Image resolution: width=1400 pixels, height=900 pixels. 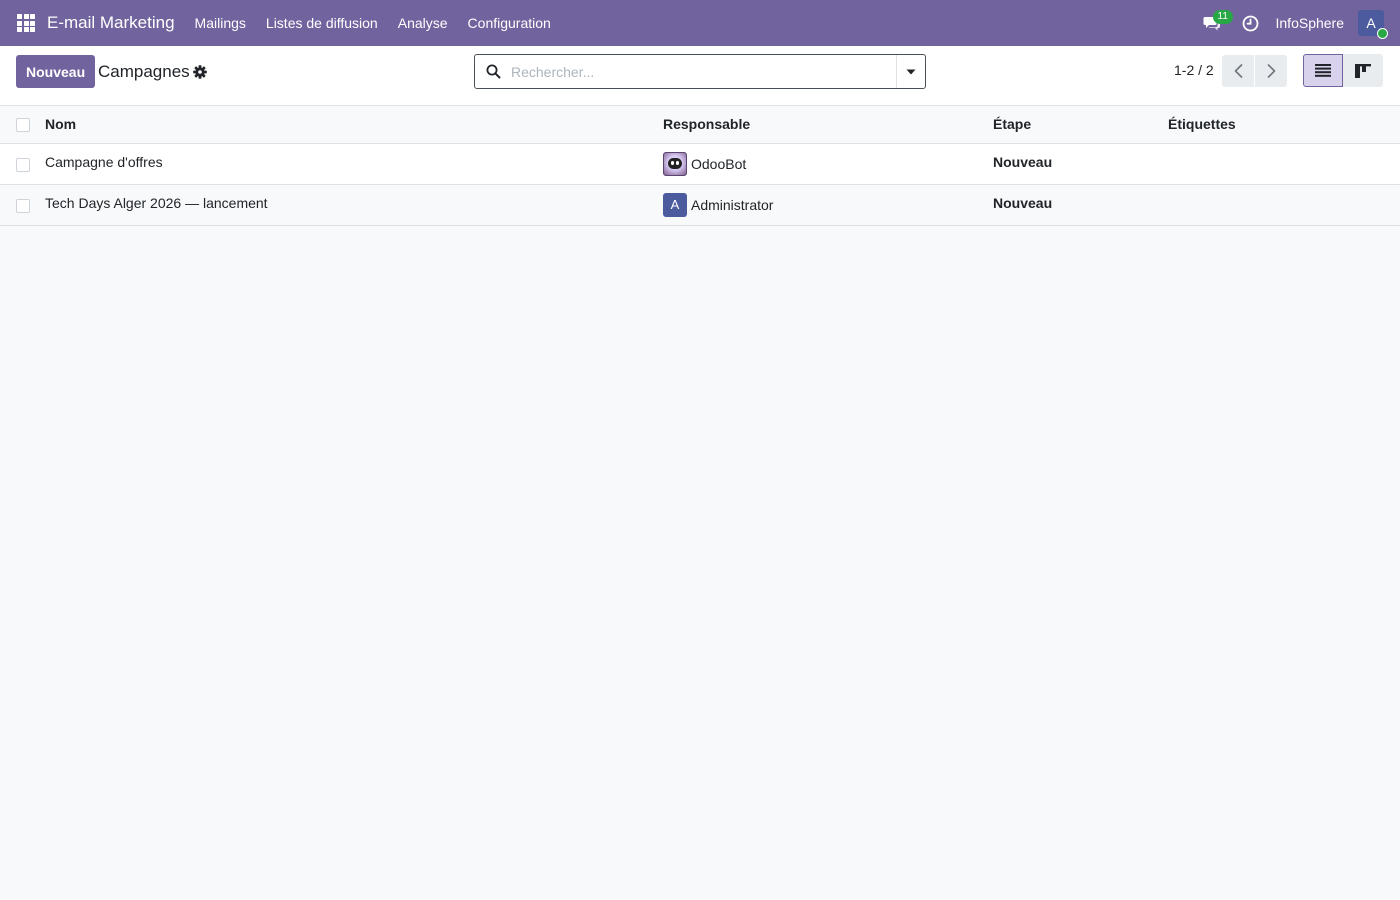 I want to click on column-header-responsible: Responsable, so click(x=828, y=125).